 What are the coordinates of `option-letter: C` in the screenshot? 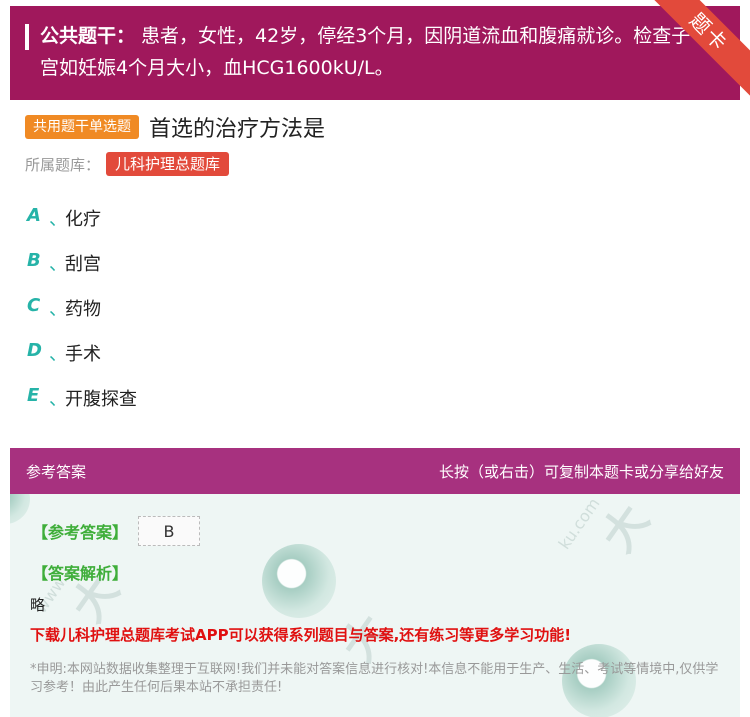 It's located at (34, 305).